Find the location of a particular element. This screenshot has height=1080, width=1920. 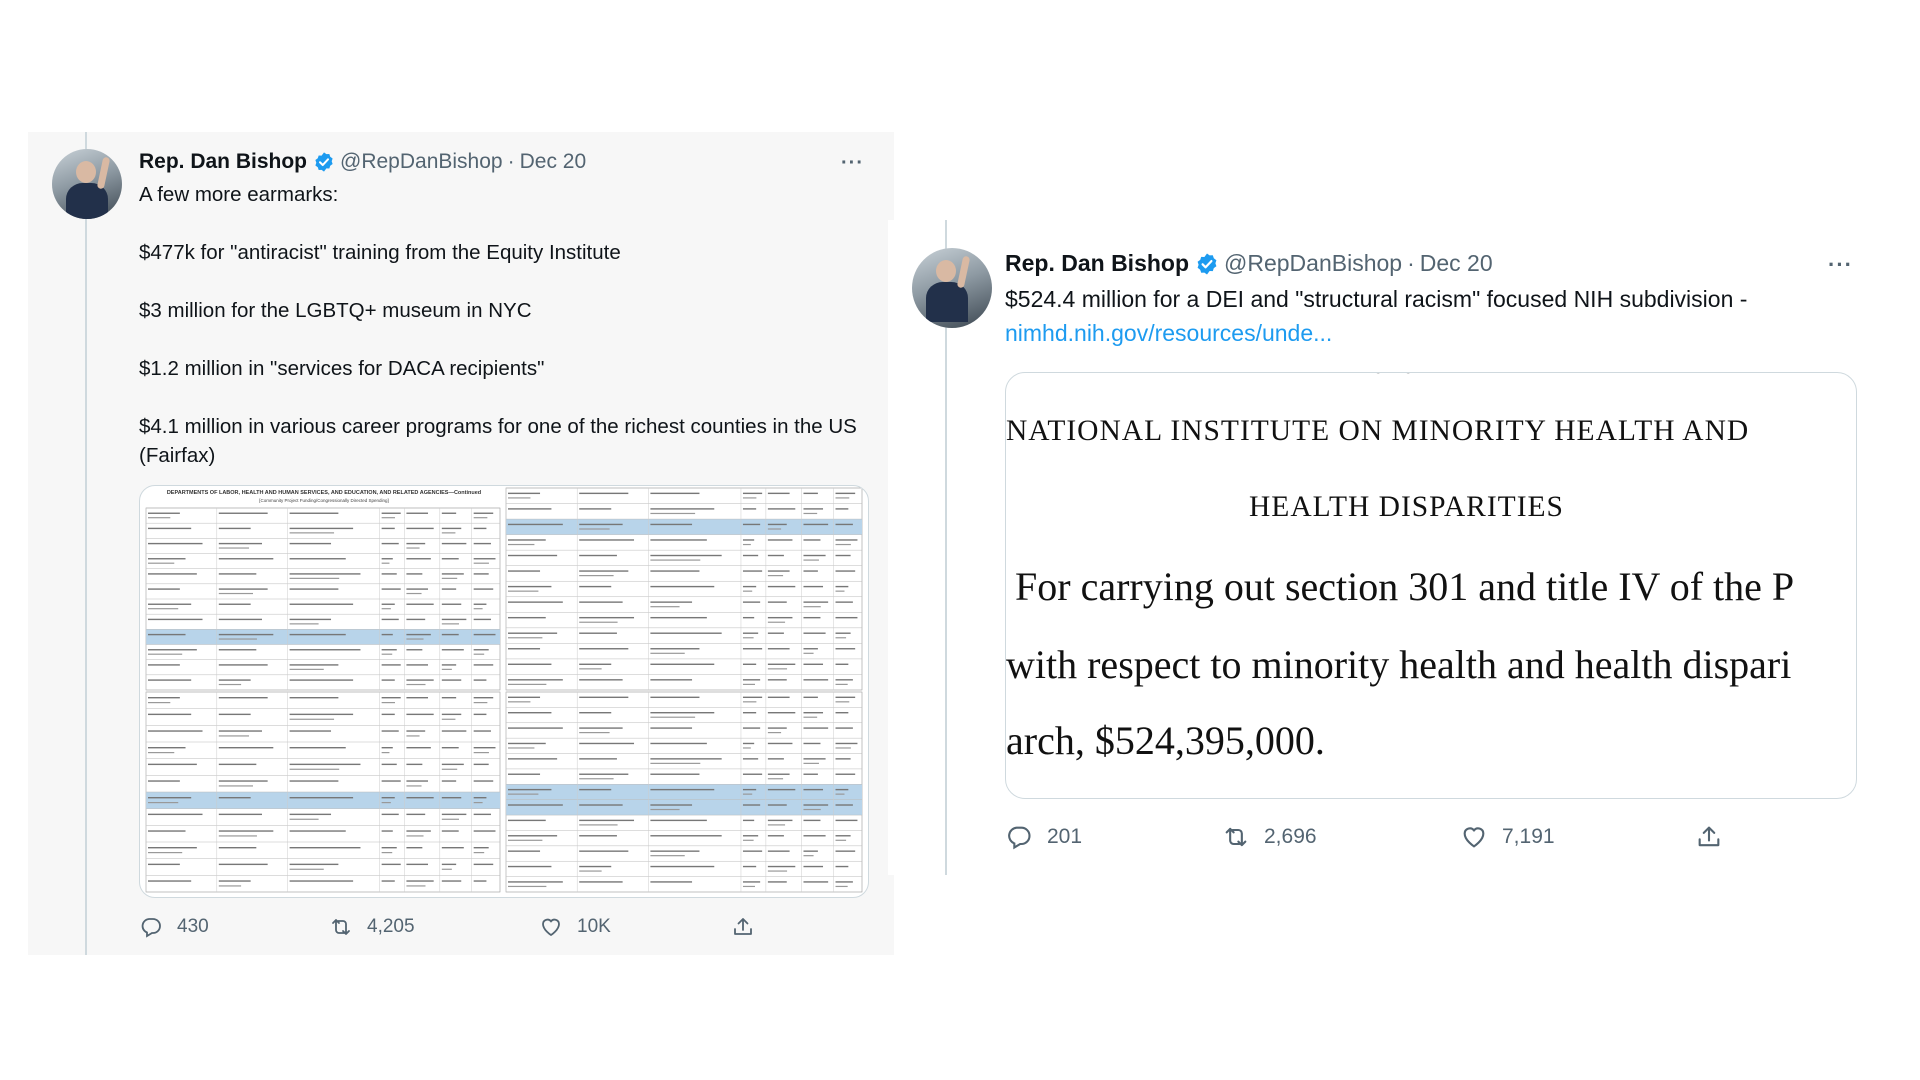

reply-button: 430 is located at coordinates (174, 927).